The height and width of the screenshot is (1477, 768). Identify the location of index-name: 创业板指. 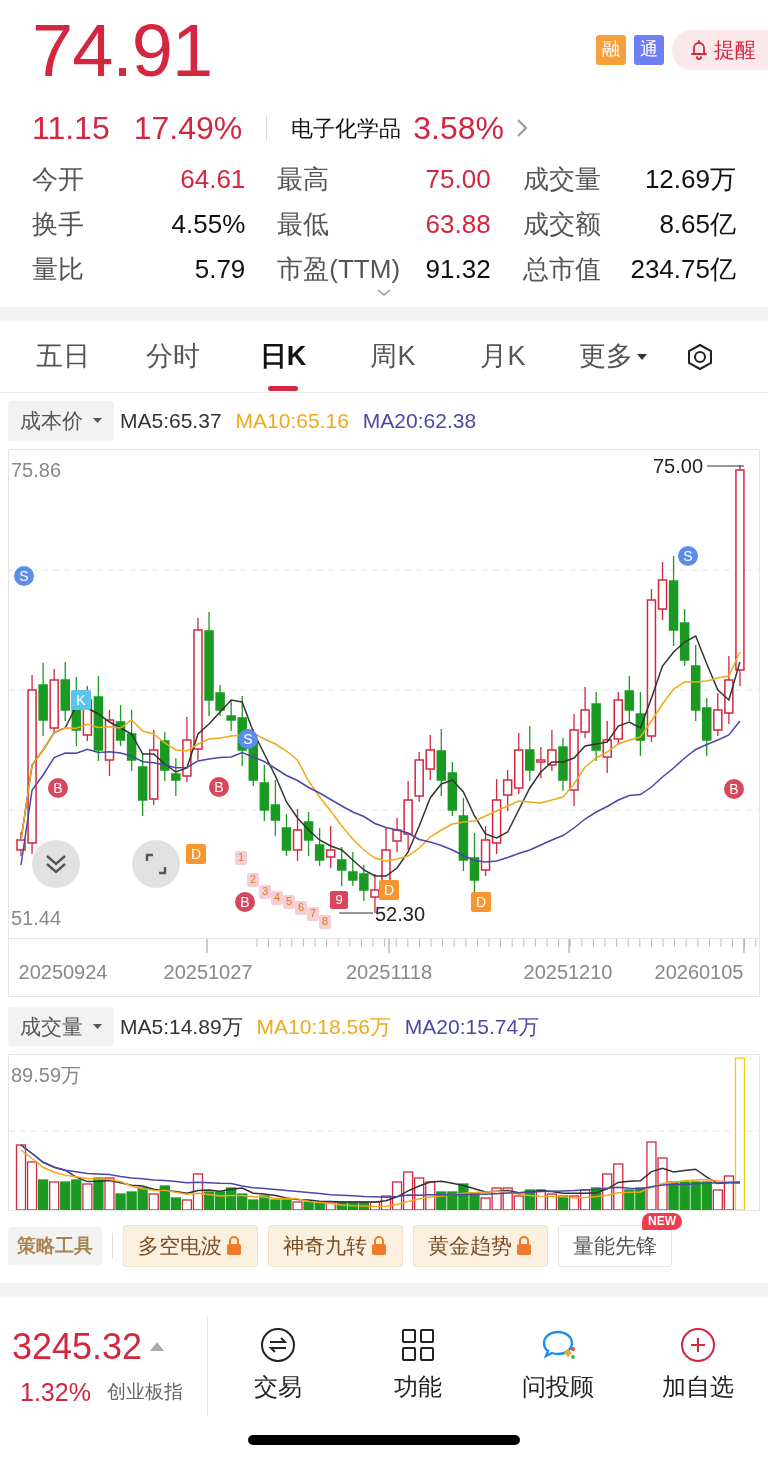
(144, 1392).